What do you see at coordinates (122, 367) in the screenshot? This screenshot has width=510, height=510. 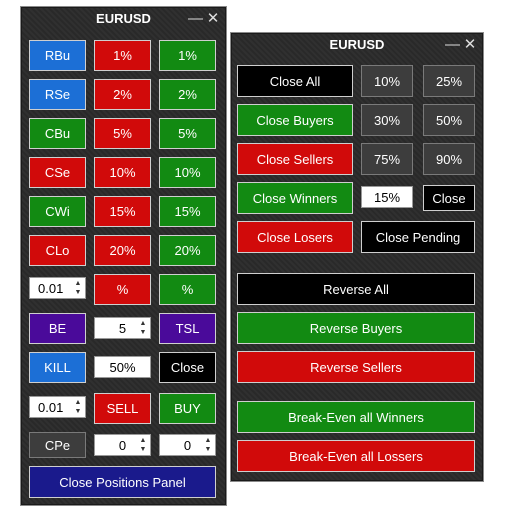 I see `kill-pct-input: 50%` at bounding box center [122, 367].